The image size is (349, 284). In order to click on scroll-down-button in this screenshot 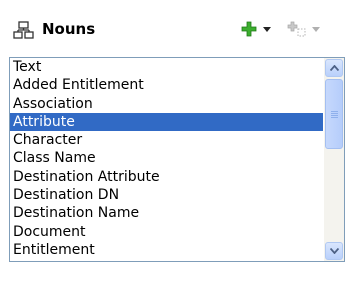, I will do `click(334, 251)`.